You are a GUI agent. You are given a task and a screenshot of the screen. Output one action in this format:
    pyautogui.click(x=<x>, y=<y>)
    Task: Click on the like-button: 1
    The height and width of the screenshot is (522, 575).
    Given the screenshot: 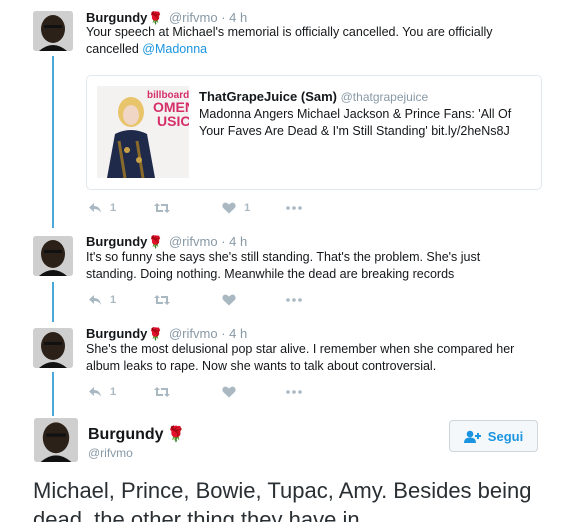 What is the action you would take?
    pyautogui.click(x=236, y=208)
    